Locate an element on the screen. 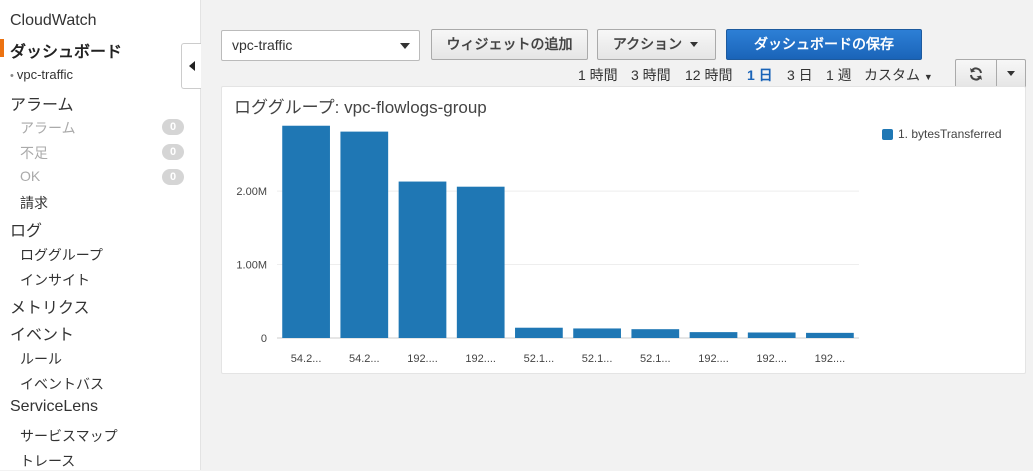 This screenshot has height=471, width=1033. sidebar-item-event-buses: イベントバス is located at coordinates (62, 384).